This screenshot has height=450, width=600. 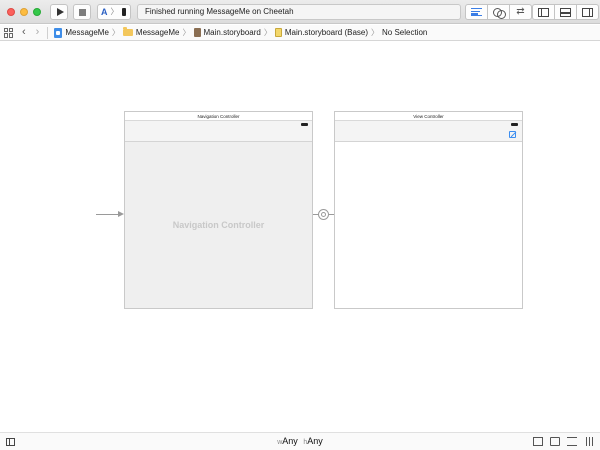 What do you see at coordinates (218, 116) in the screenshot?
I see `scene-title: Navigation Controller` at bounding box center [218, 116].